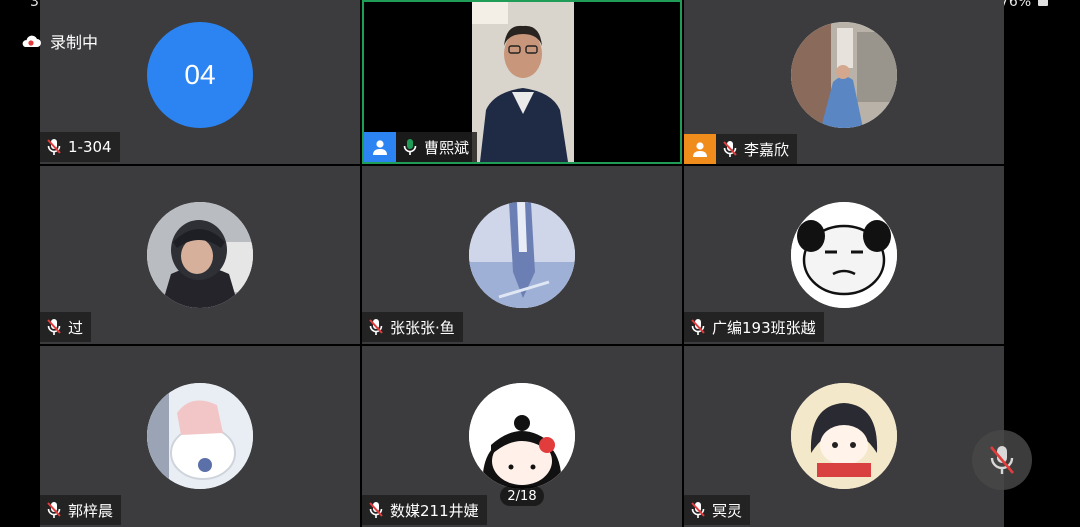  Describe the element at coordinates (31, 41) in the screenshot. I see `cloud-icon` at that location.